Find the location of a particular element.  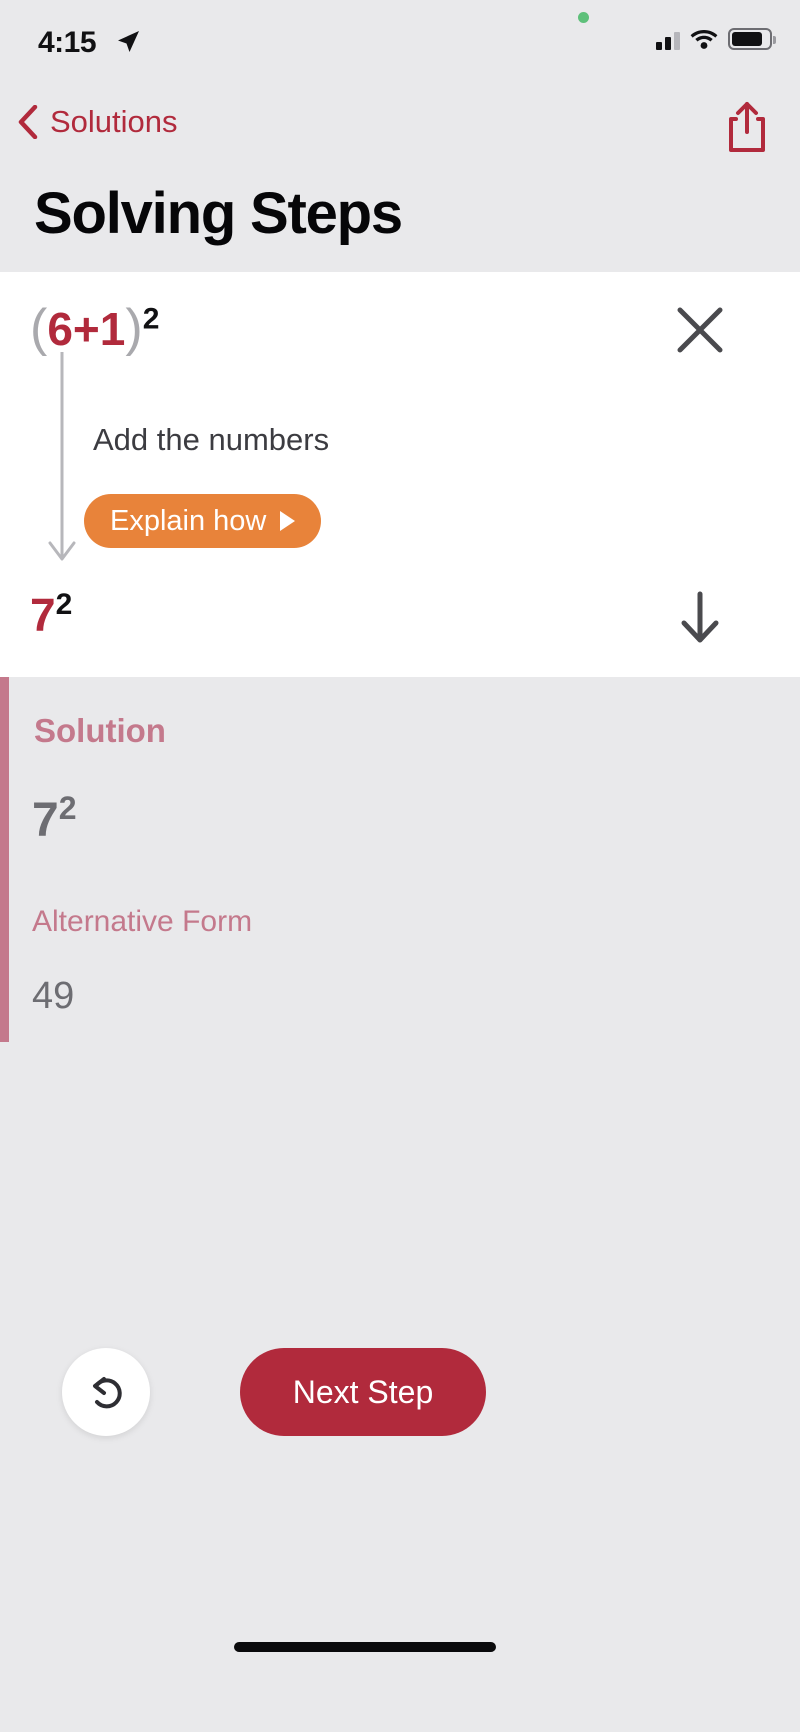

home-indicator is located at coordinates (365, 1647).